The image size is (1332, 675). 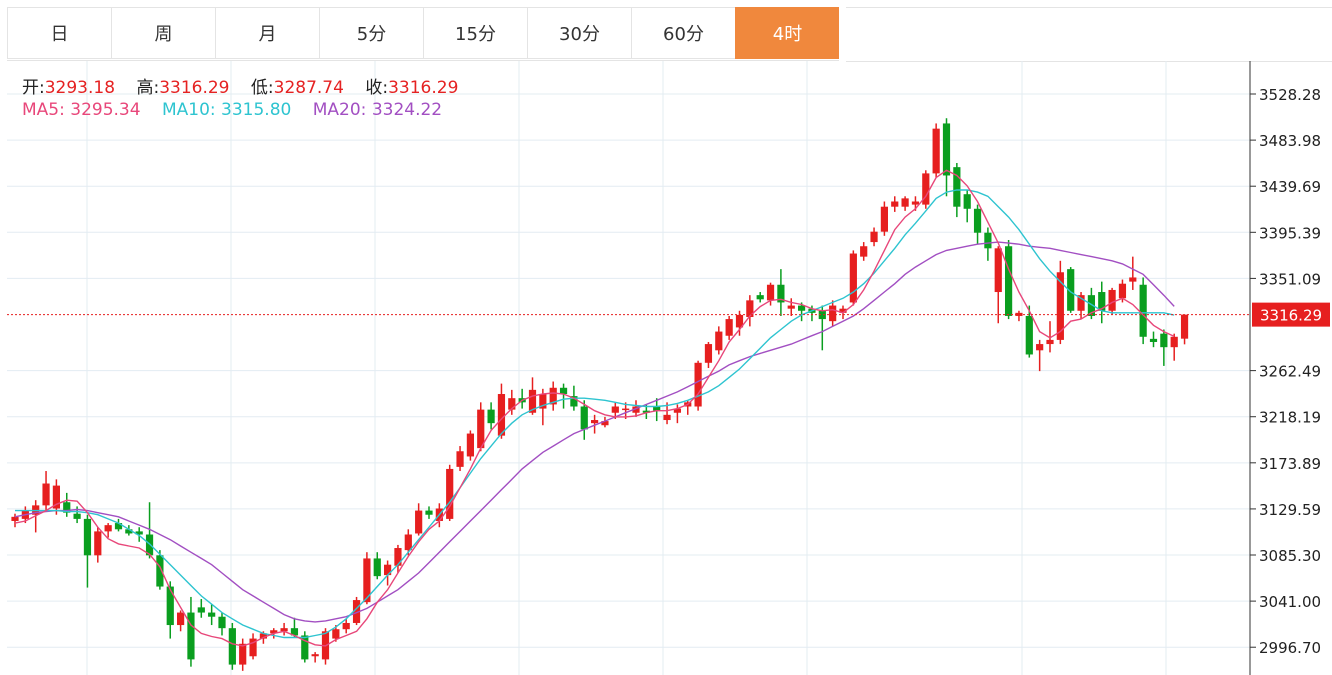 What do you see at coordinates (1290, 141) in the screenshot?
I see `y-tick-label: 3483.98` at bounding box center [1290, 141].